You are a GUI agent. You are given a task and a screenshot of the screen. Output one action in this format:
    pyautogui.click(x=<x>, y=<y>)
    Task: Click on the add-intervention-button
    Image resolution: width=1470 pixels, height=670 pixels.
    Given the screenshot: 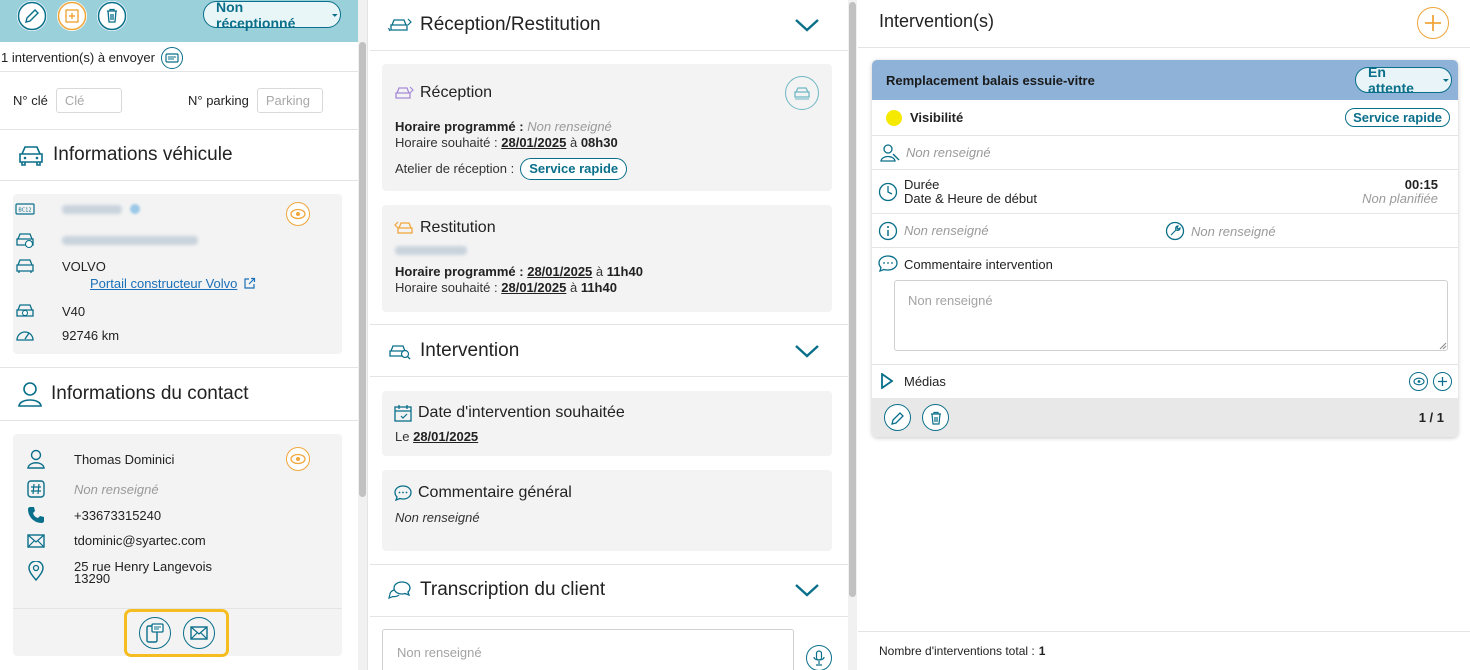 What is the action you would take?
    pyautogui.click(x=1433, y=23)
    